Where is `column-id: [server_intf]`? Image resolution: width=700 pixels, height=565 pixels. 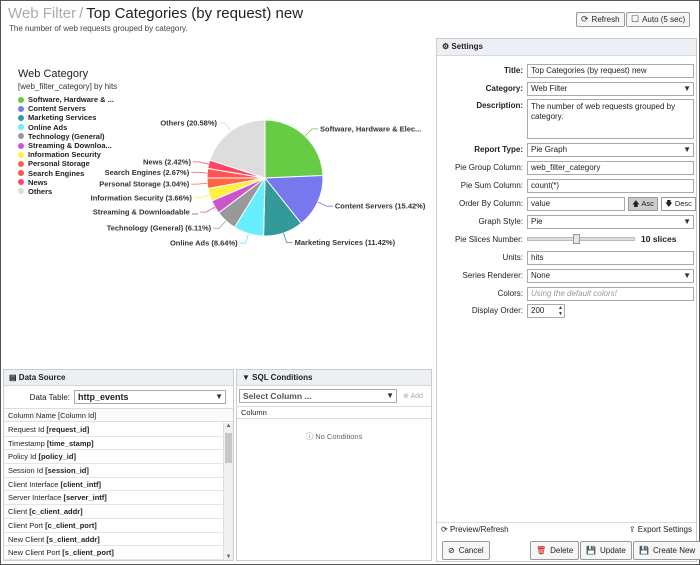 column-id: [server_intf] is located at coordinates (85, 498).